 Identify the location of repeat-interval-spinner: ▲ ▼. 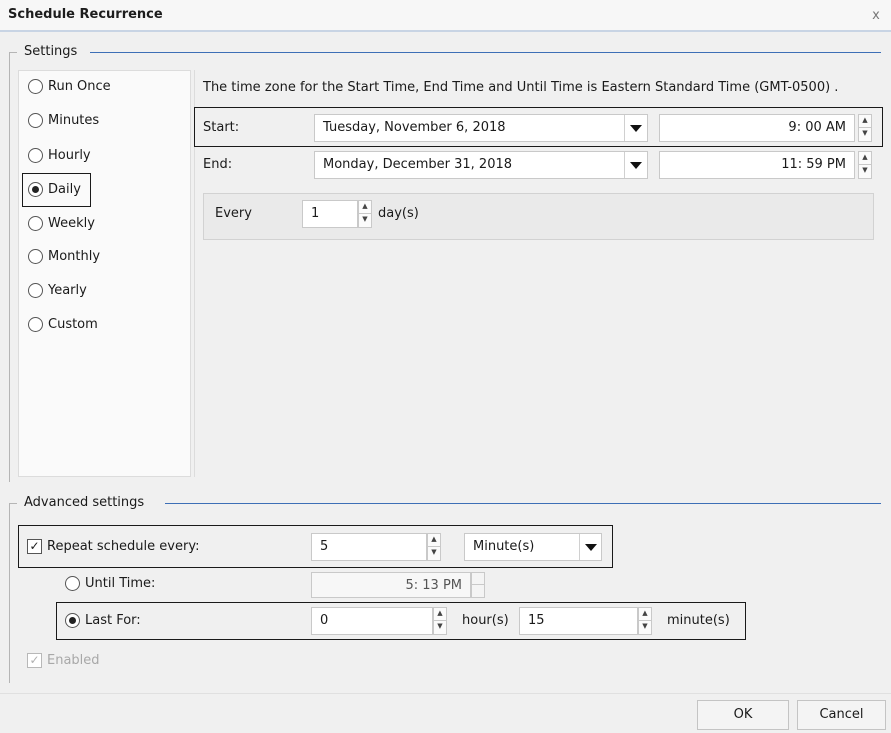
(434, 547).